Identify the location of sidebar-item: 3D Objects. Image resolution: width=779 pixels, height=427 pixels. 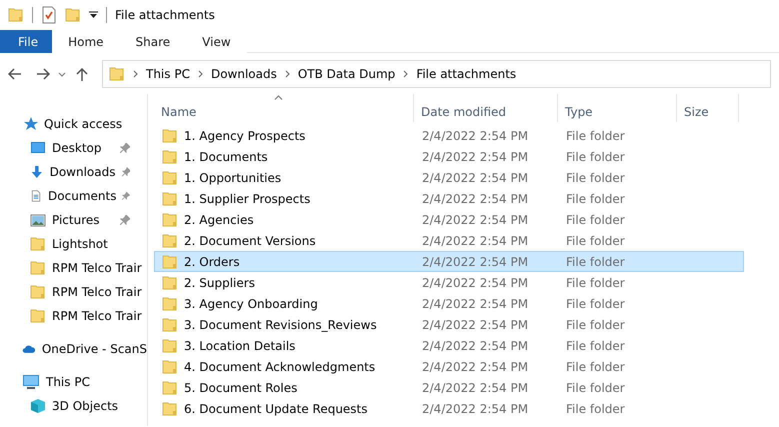
(85, 406).